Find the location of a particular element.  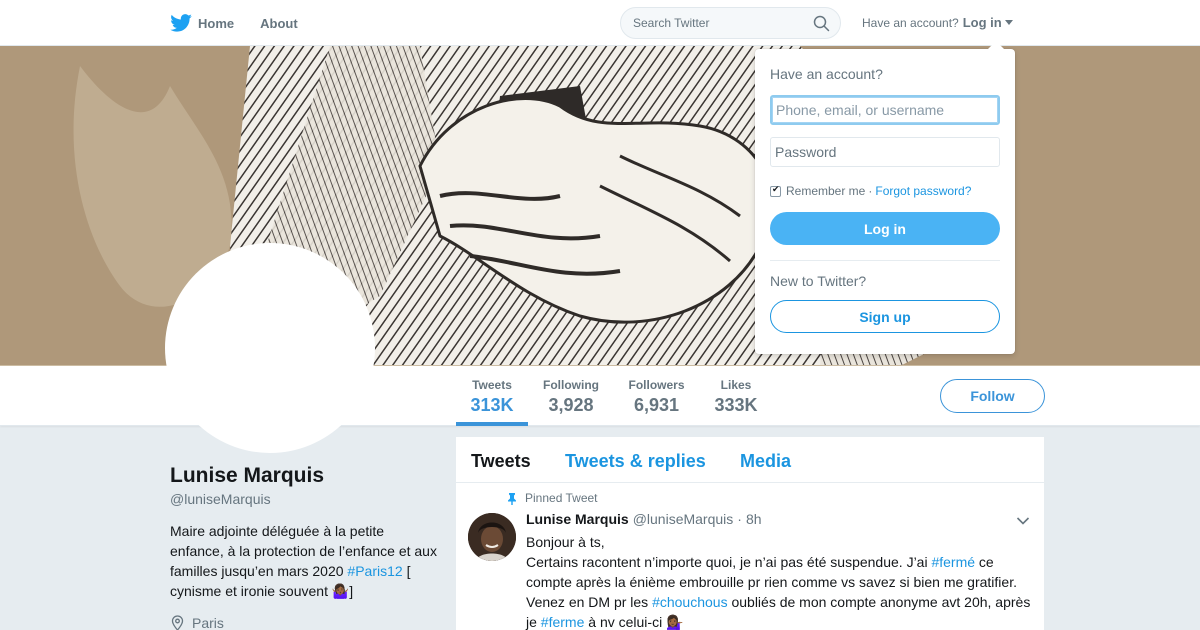

tab-tweets-replies: Tweets & replies is located at coordinates (635, 461).